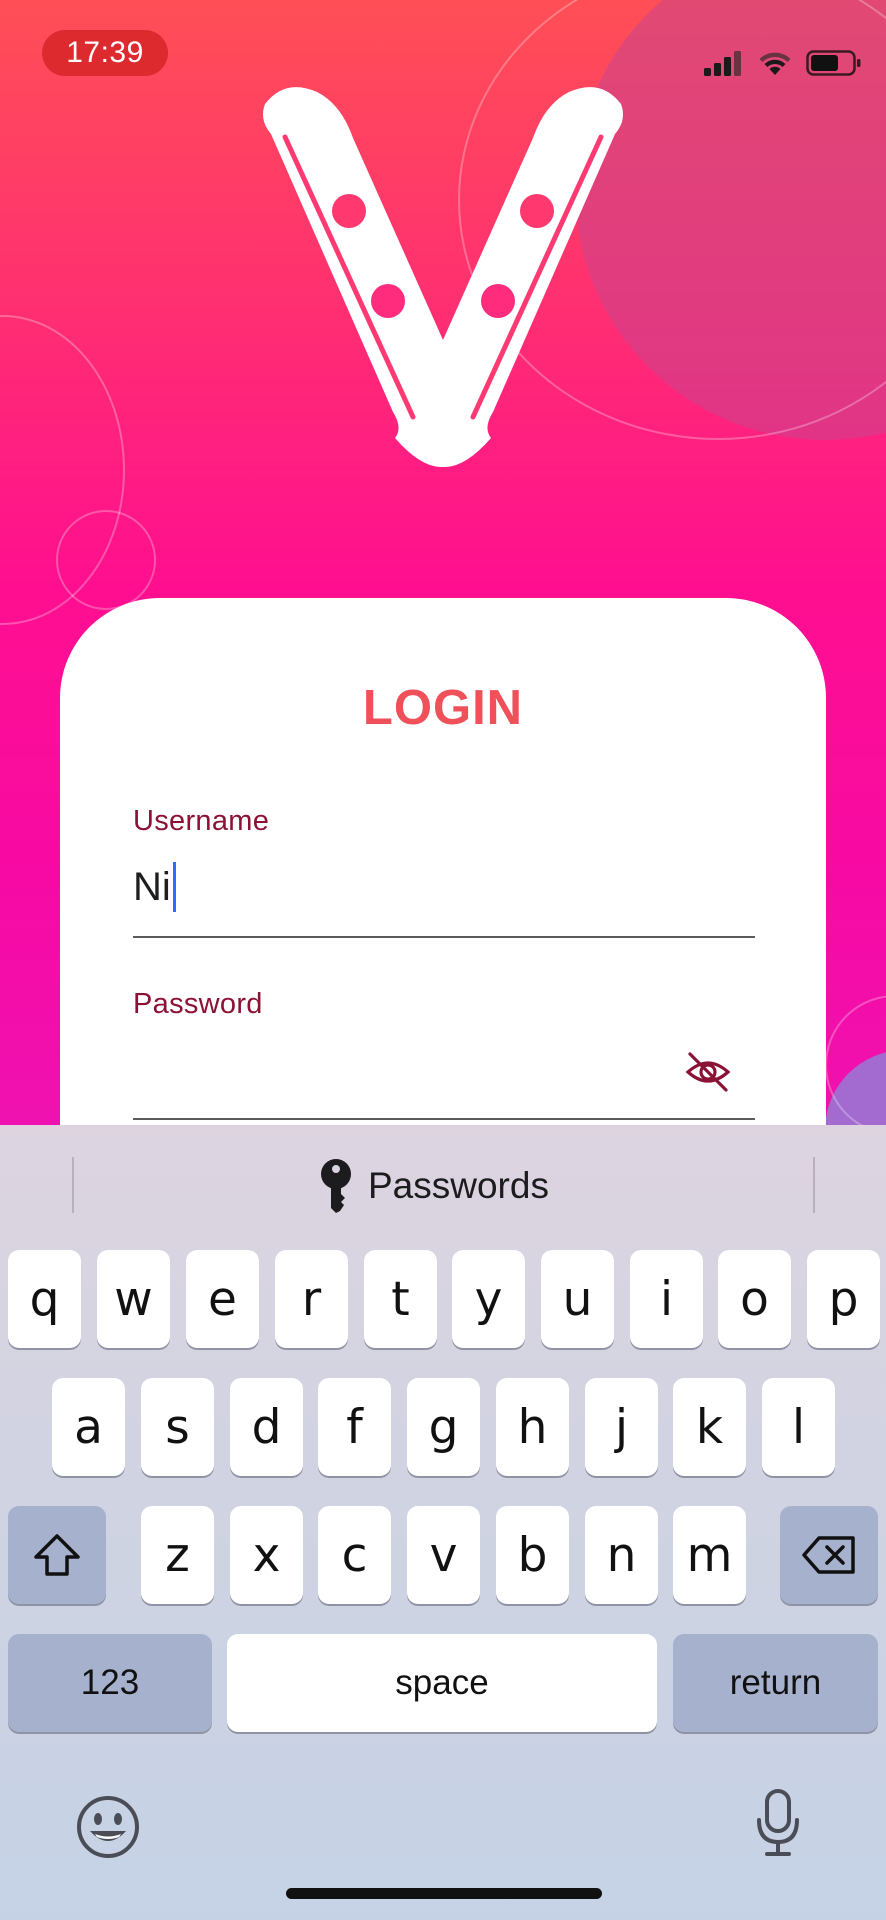  What do you see at coordinates (133, 1299) in the screenshot?
I see `key-w: w` at bounding box center [133, 1299].